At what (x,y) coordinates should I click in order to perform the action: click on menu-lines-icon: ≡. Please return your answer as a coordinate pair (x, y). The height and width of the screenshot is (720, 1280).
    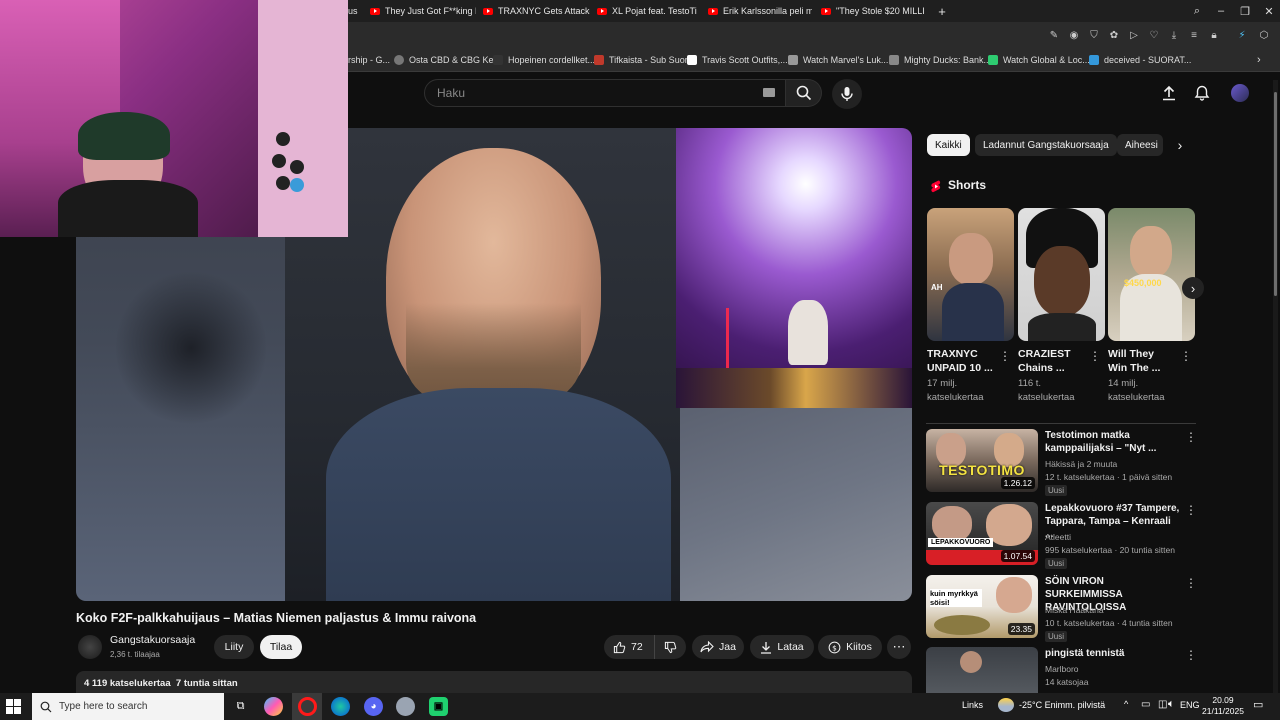
    Looking at the image, I should click on (1194, 35).